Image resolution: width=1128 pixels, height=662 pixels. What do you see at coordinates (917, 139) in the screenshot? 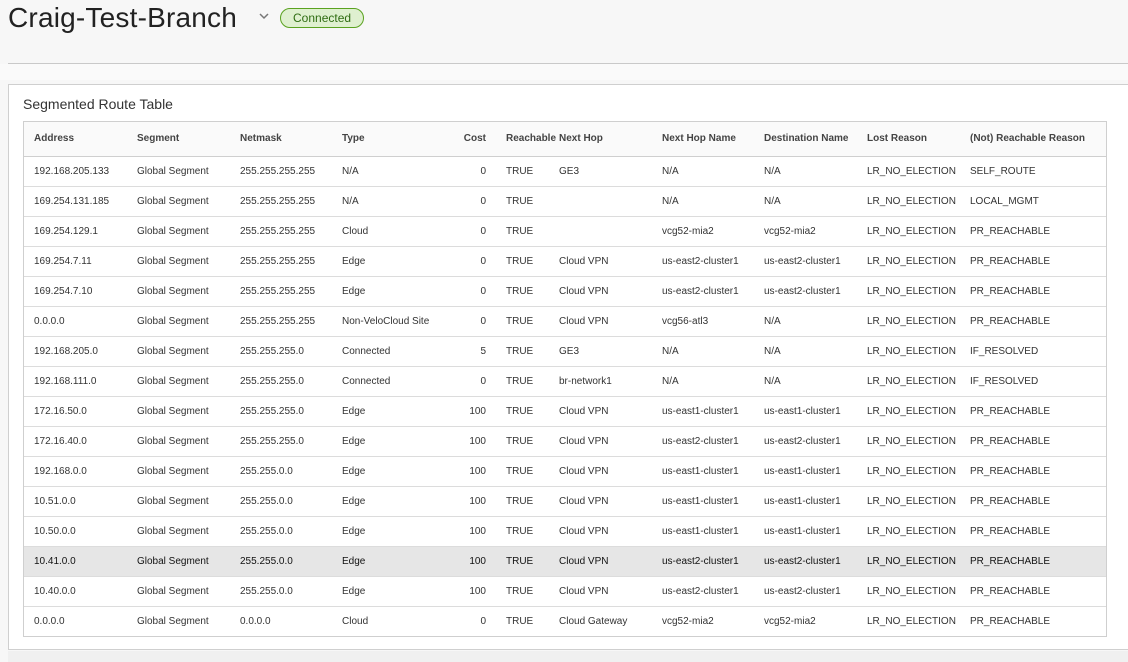
I see `column-header-lost-reason: Lost Reason` at bounding box center [917, 139].